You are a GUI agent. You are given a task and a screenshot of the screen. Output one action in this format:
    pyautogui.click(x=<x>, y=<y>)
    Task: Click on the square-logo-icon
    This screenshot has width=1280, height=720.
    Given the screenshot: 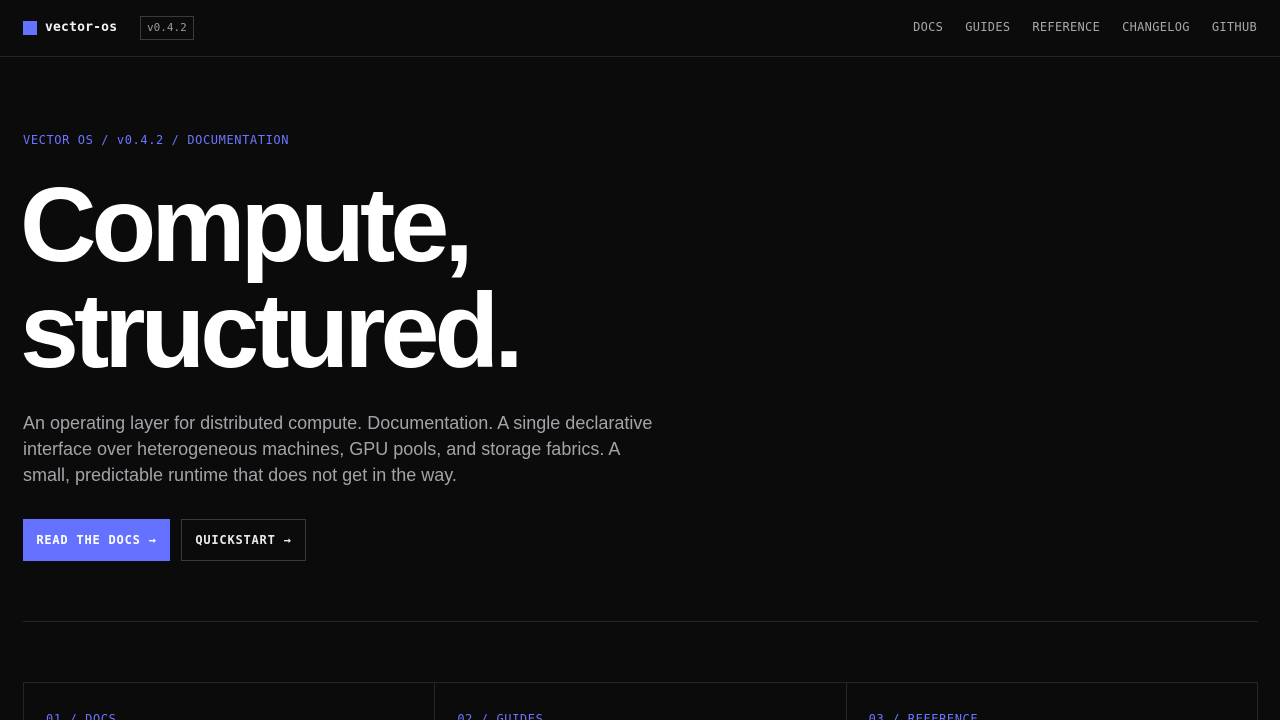 What is the action you would take?
    pyautogui.click(x=30, y=27)
    